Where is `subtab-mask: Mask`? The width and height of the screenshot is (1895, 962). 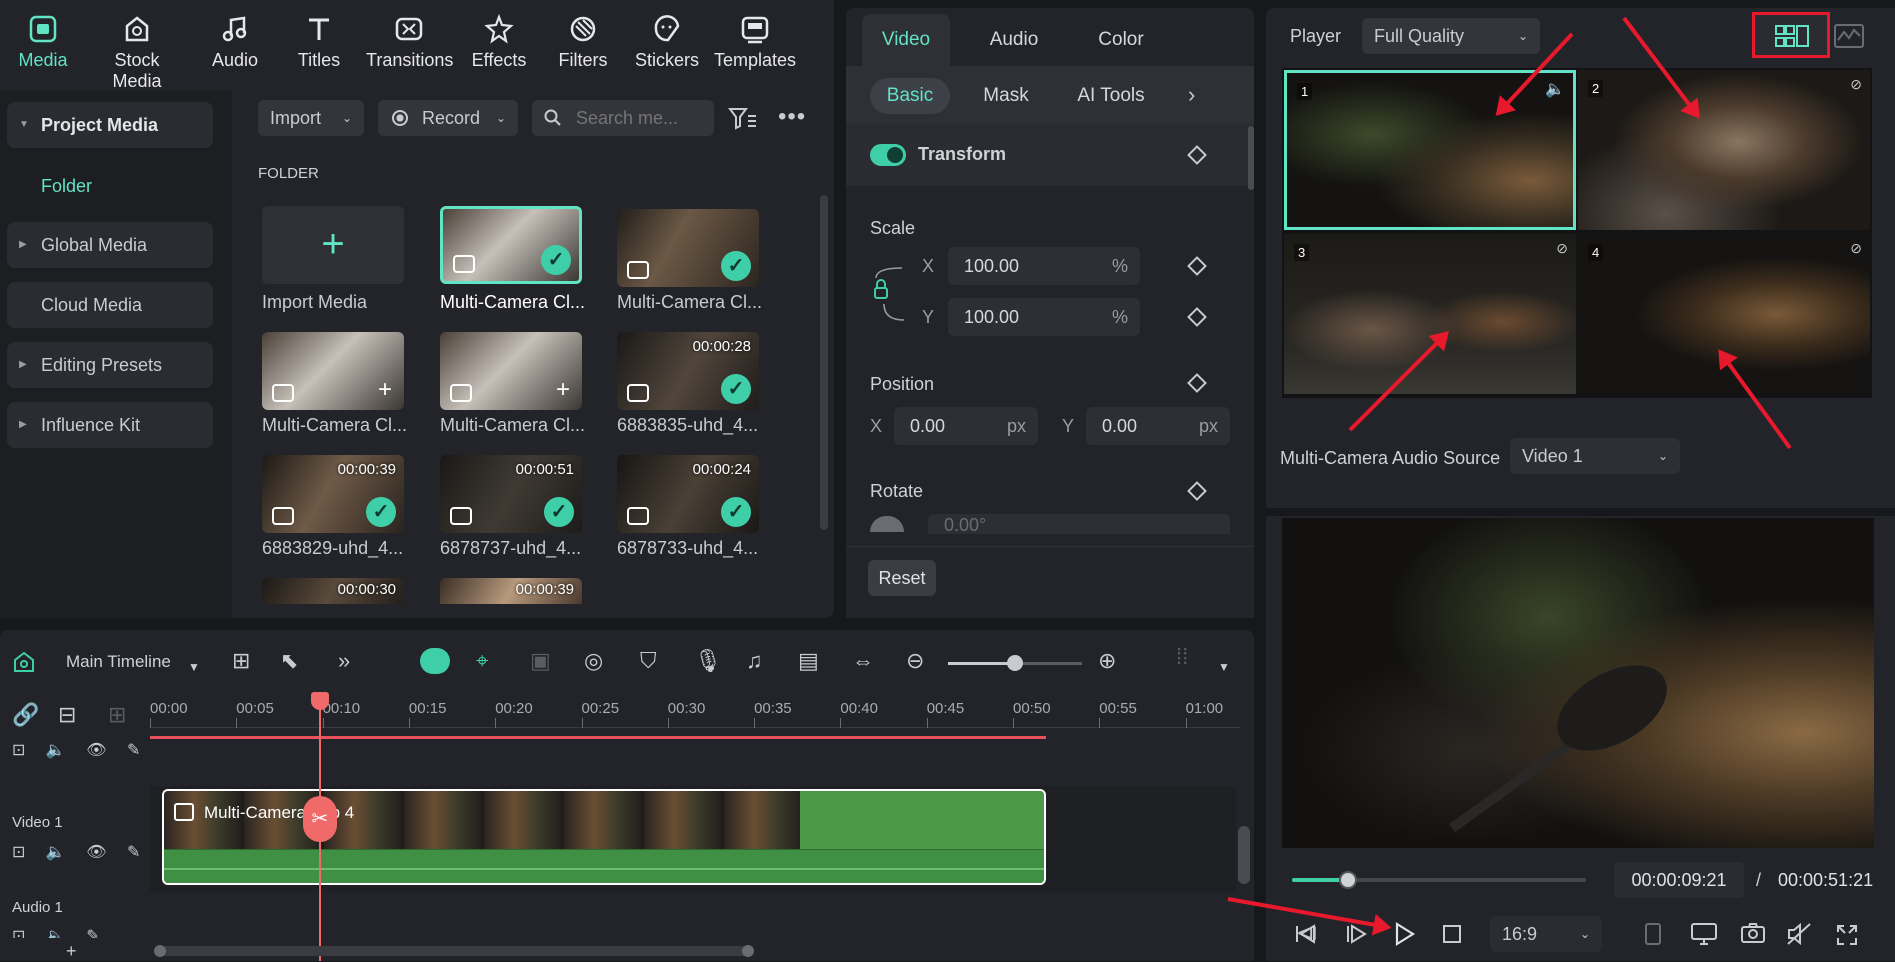 subtab-mask: Mask is located at coordinates (1006, 96).